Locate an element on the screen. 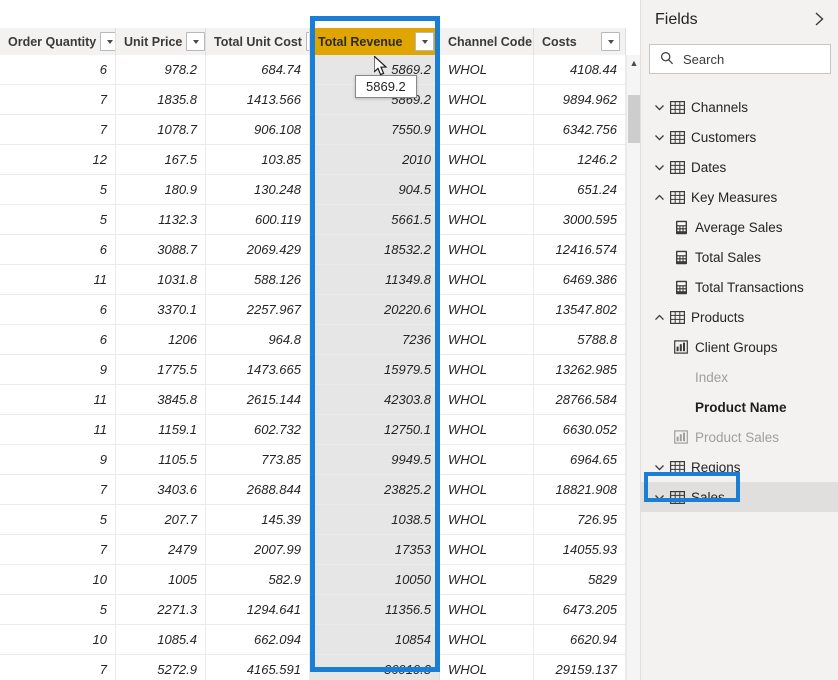 The image size is (838, 680). table-row: 5 2271.3 1294.641 11356.5 WHOL 6473.205 is located at coordinates (313, 610).